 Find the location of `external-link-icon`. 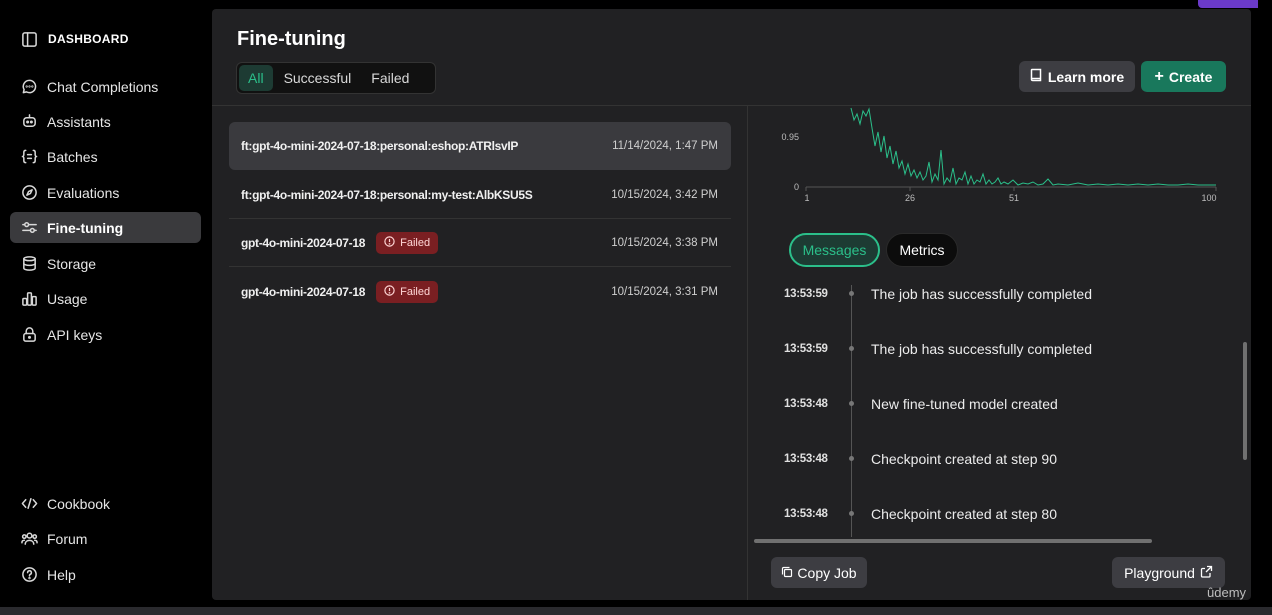

external-link-icon is located at coordinates (1206, 573).